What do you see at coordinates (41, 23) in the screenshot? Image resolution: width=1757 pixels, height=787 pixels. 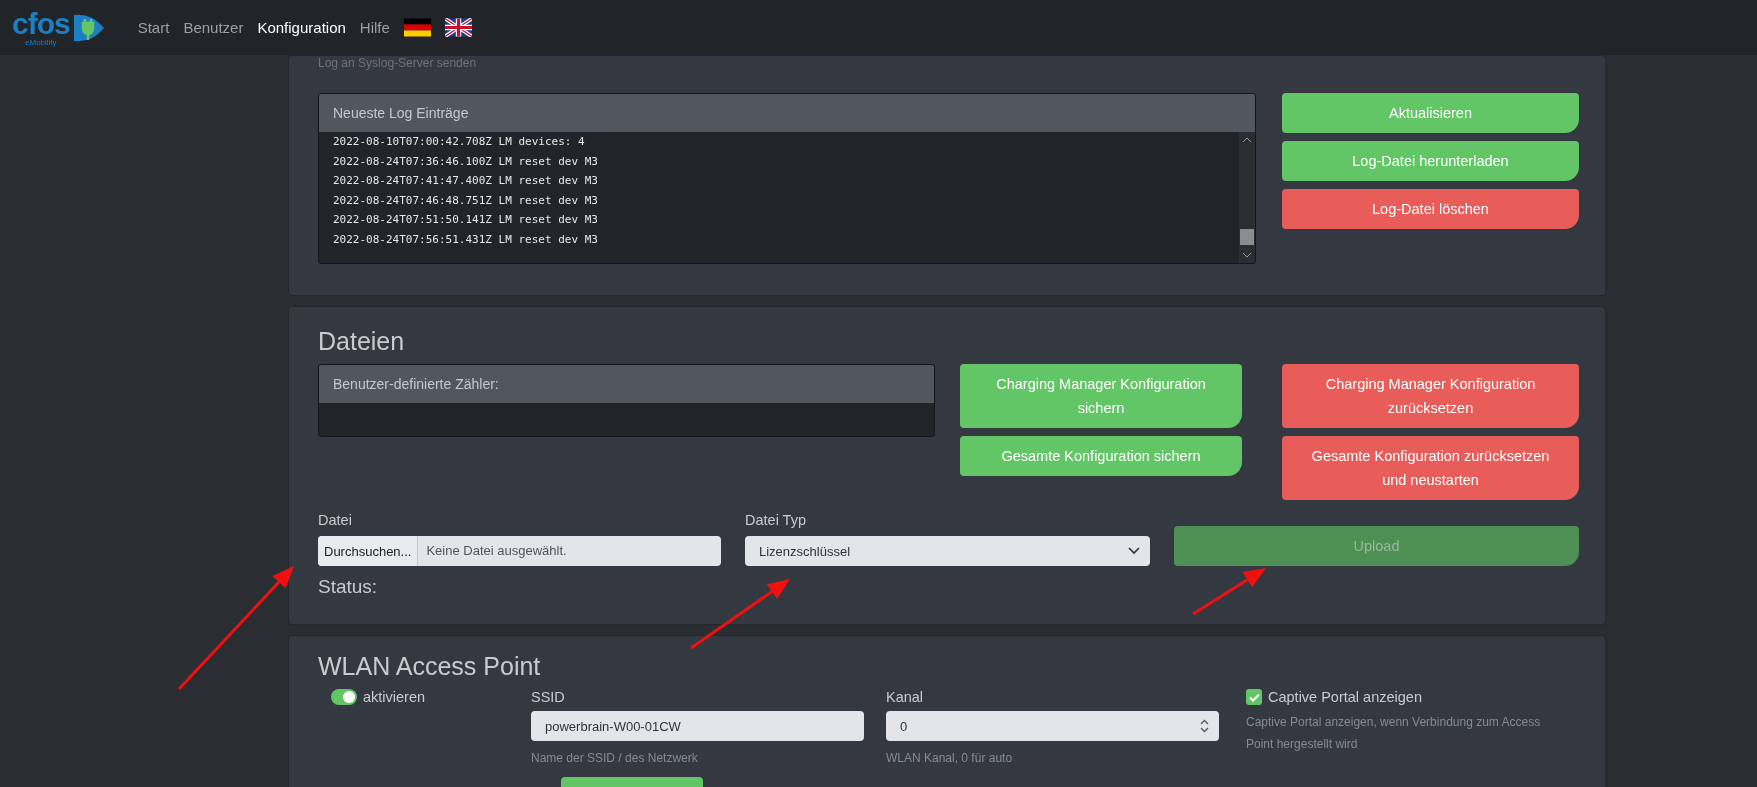 I see `logo-text: cfos` at bounding box center [41, 23].